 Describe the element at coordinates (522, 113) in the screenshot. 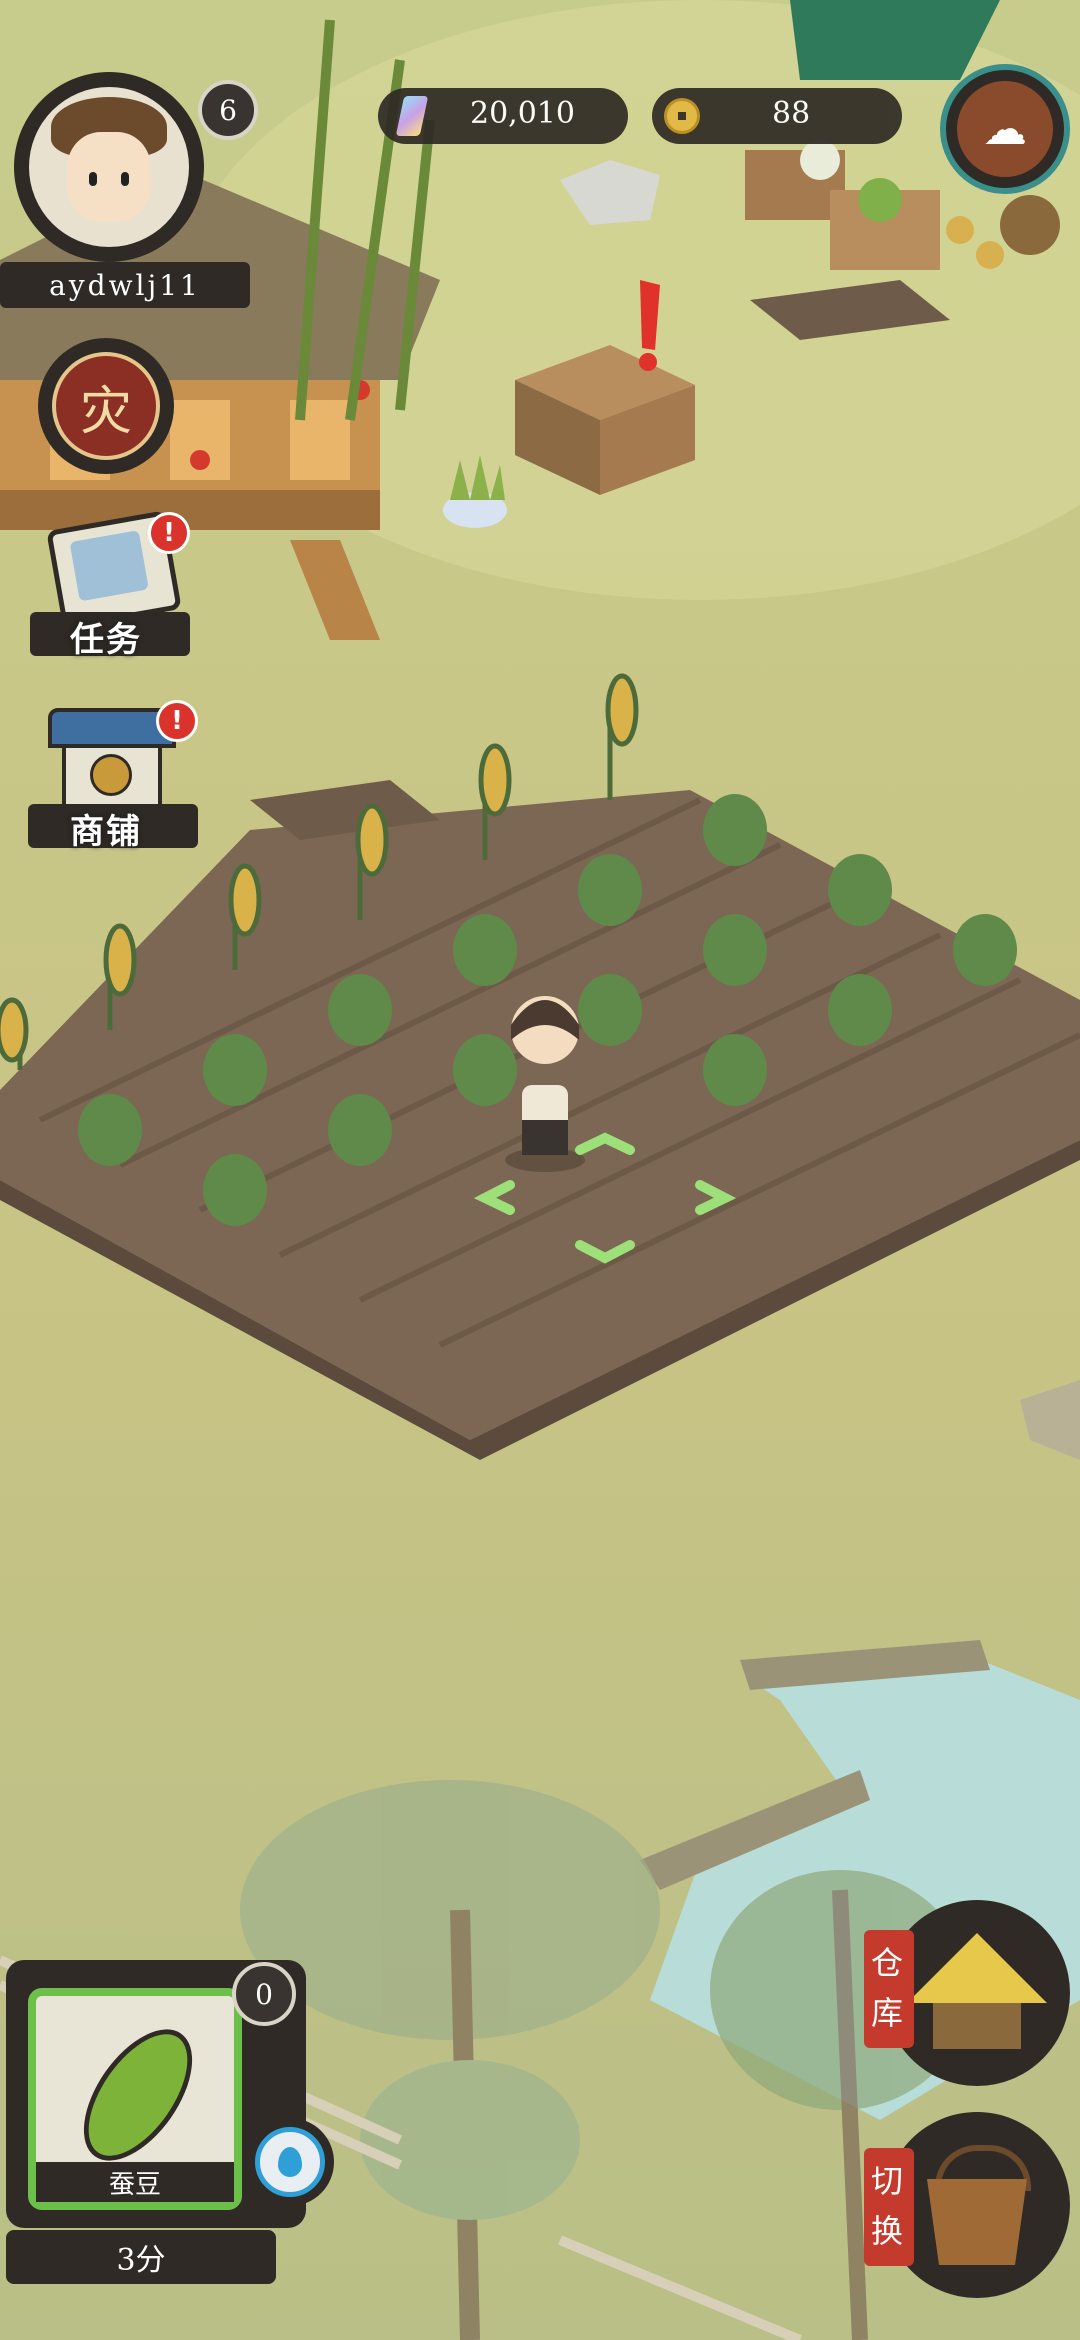

I see `crystal-amount: 20,010` at that location.